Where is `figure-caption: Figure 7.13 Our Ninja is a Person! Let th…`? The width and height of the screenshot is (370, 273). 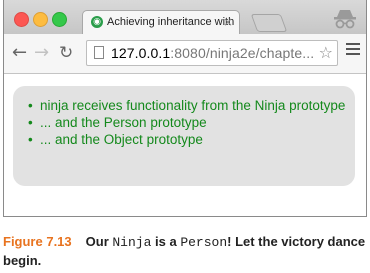
figure-caption: Figure 7.13 Our Ninja is a Person! Let th… is located at coordinates (185, 251).